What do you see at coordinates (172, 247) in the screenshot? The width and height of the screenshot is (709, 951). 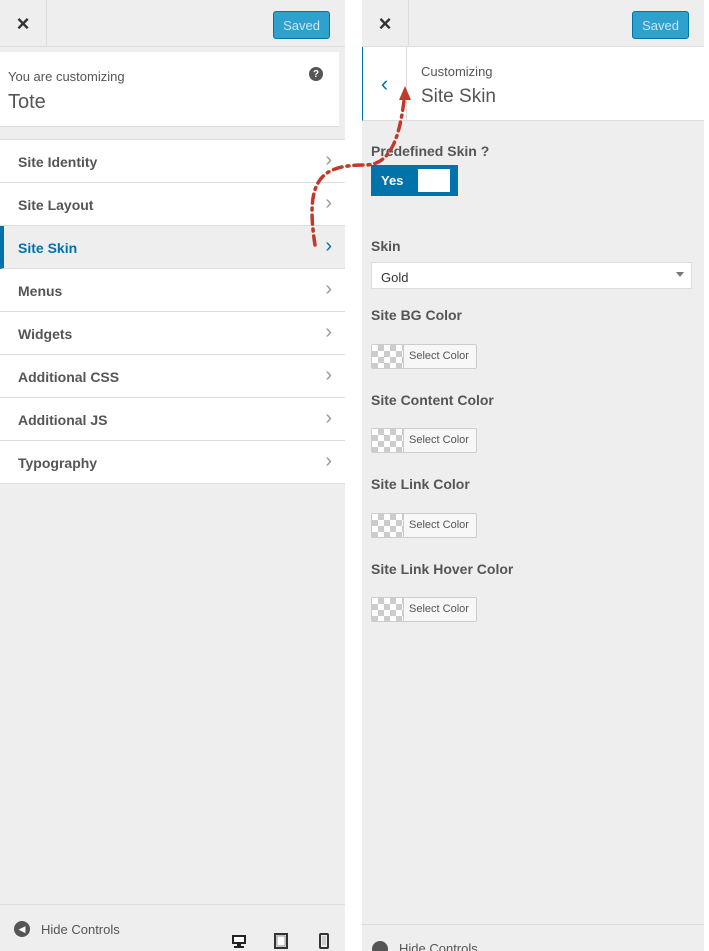 I see `menu-item-site-skin: Site Skin ›` at bounding box center [172, 247].